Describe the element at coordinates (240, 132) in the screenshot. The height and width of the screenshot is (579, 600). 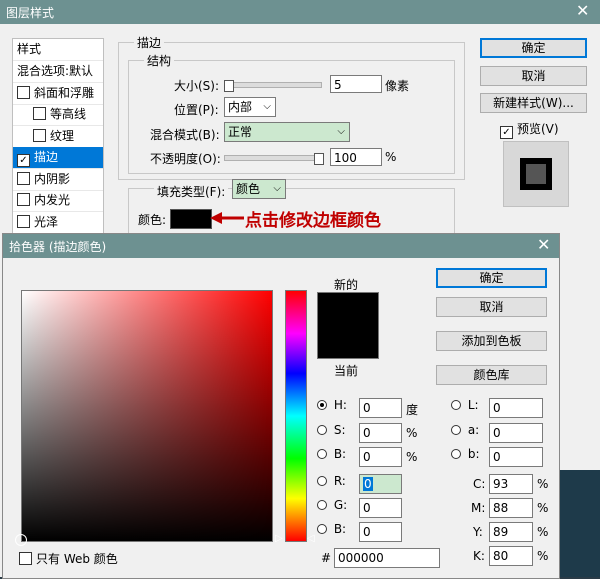
I see `blend-mode-value: 正常` at that location.